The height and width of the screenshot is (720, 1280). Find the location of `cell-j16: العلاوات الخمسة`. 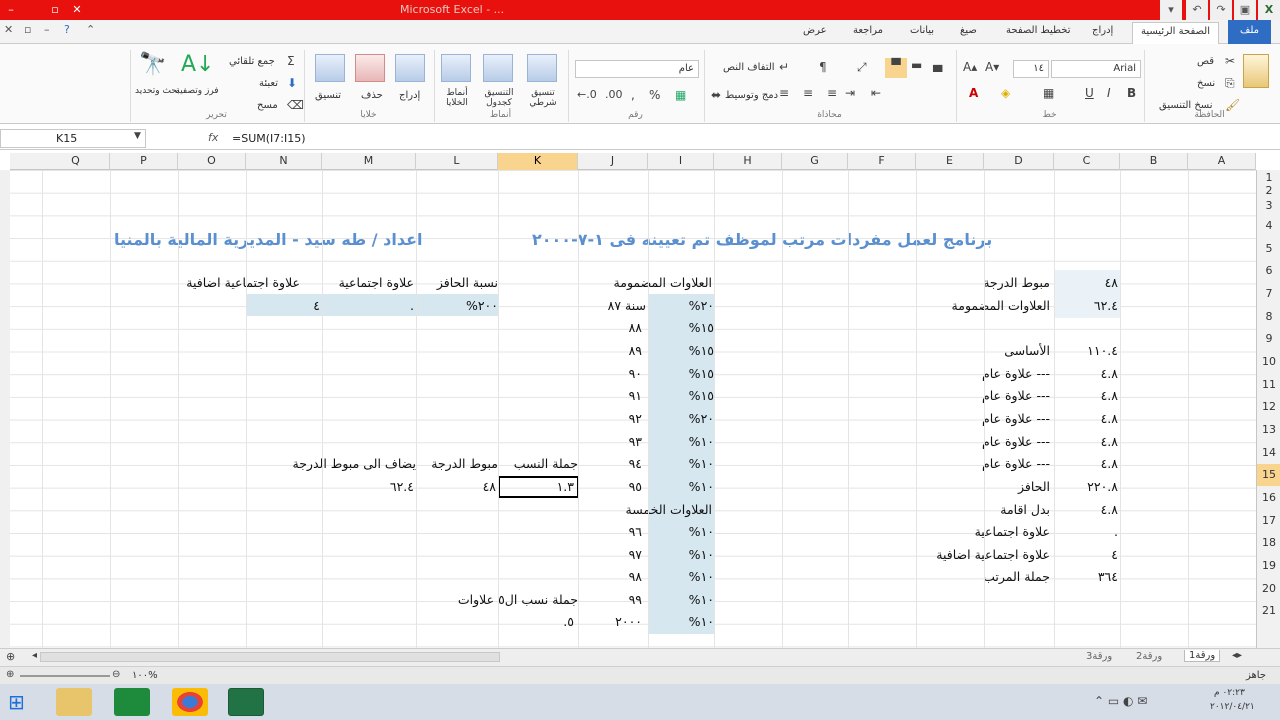

cell-j16: العلاوات الخمسة is located at coordinates (646, 509).